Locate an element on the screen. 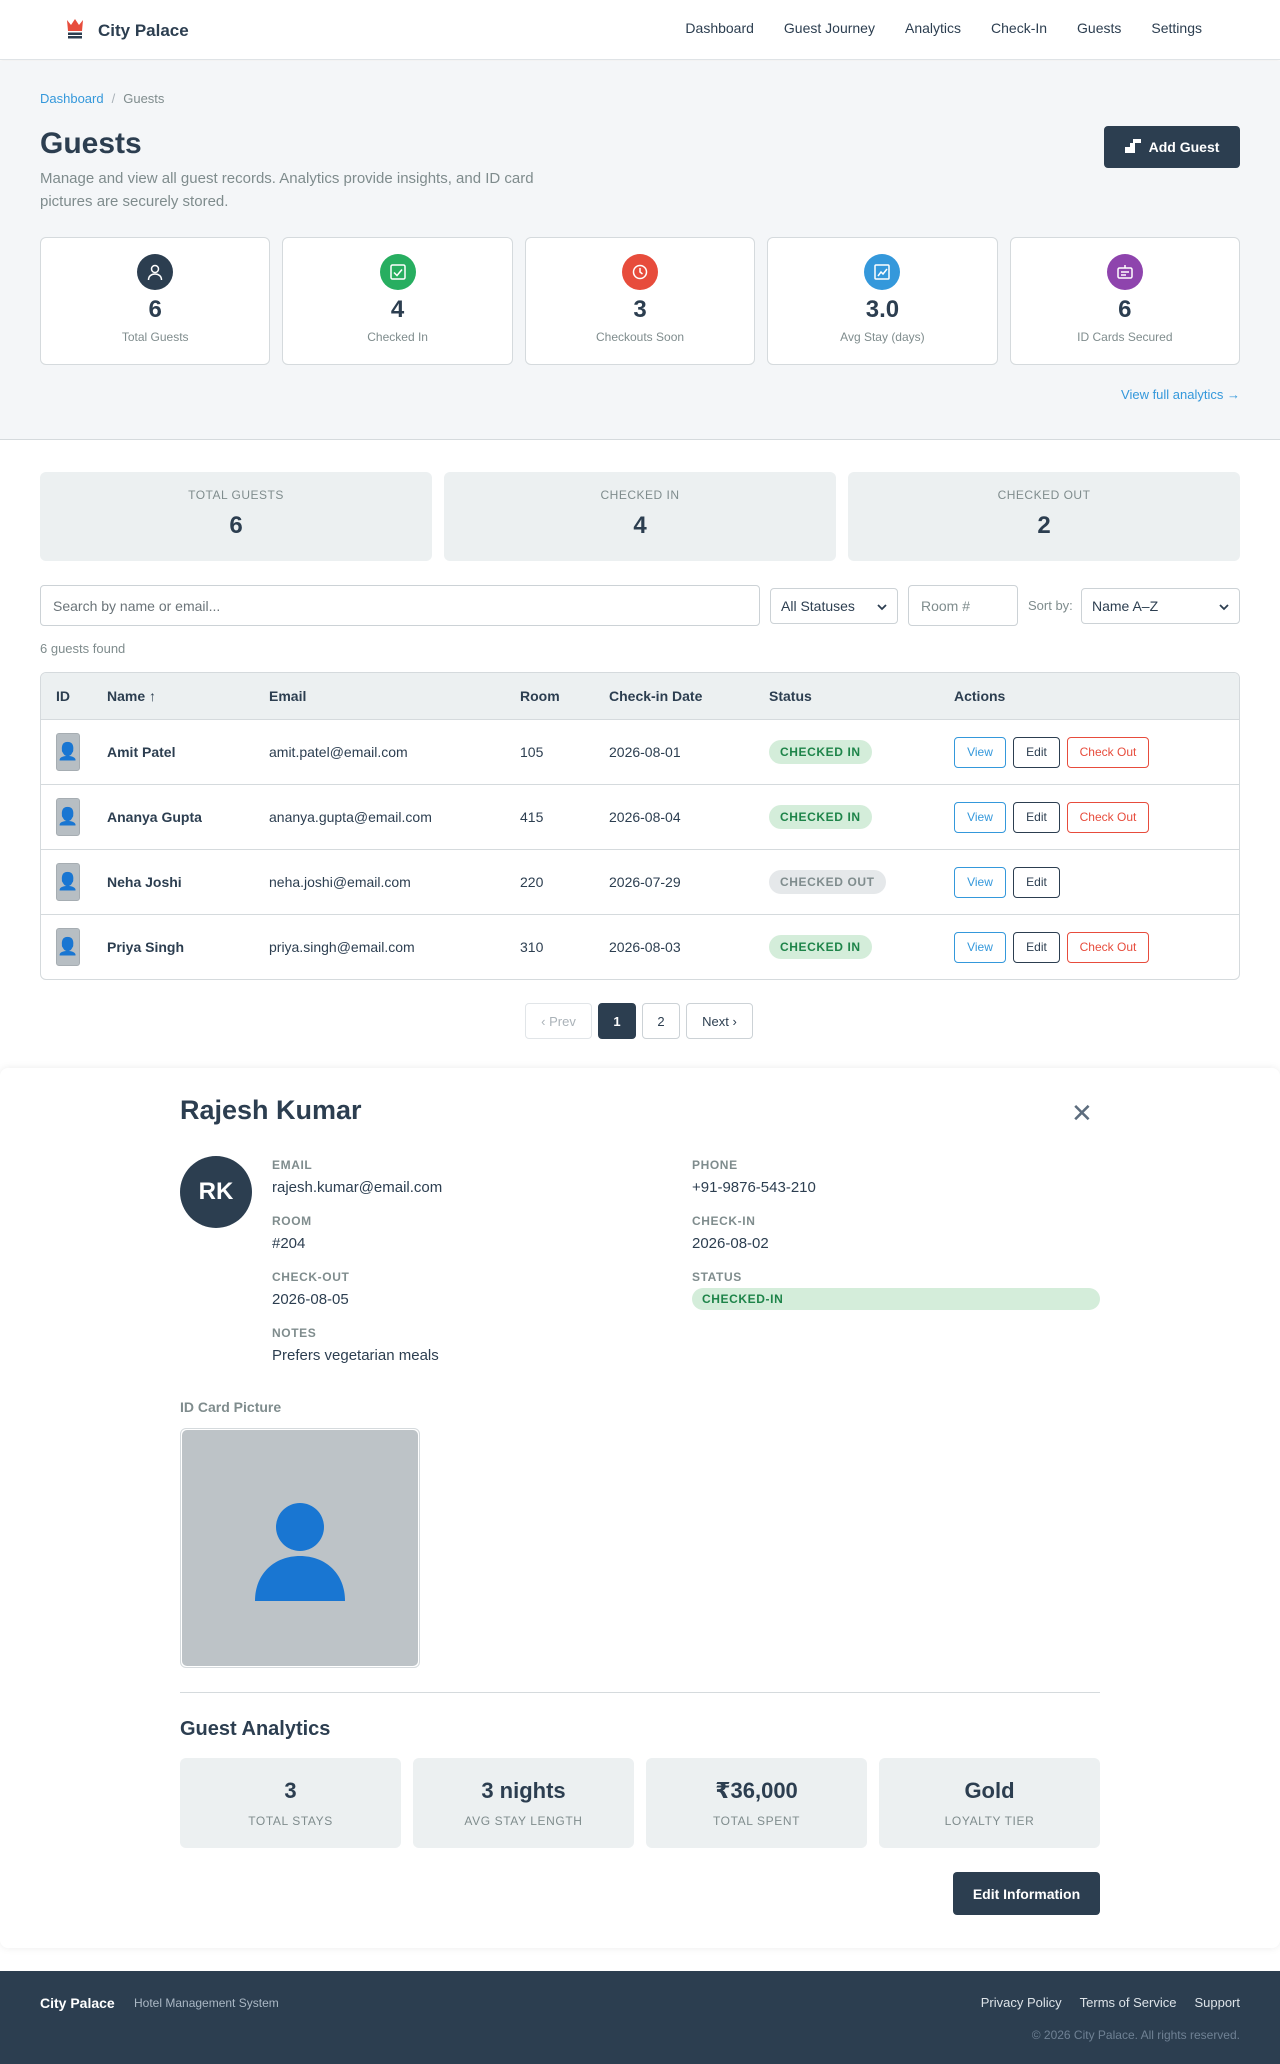 This screenshot has width=1280, height=2064. stat-value: 2 is located at coordinates (1044, 525).